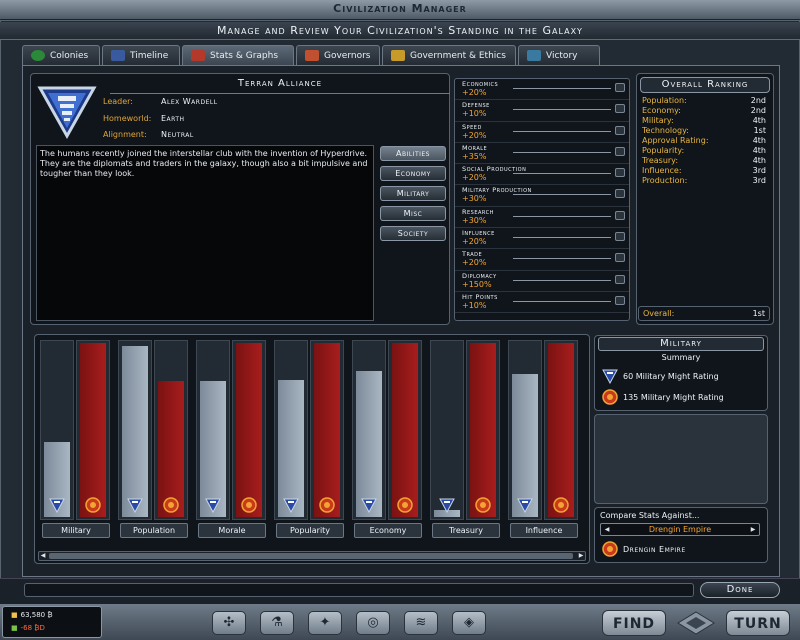  What do you see at coordinates (238, 55) in the screenshot?
I see `tab-stats-graphs: Stats & Graphs` at bounding box center [238, 55].